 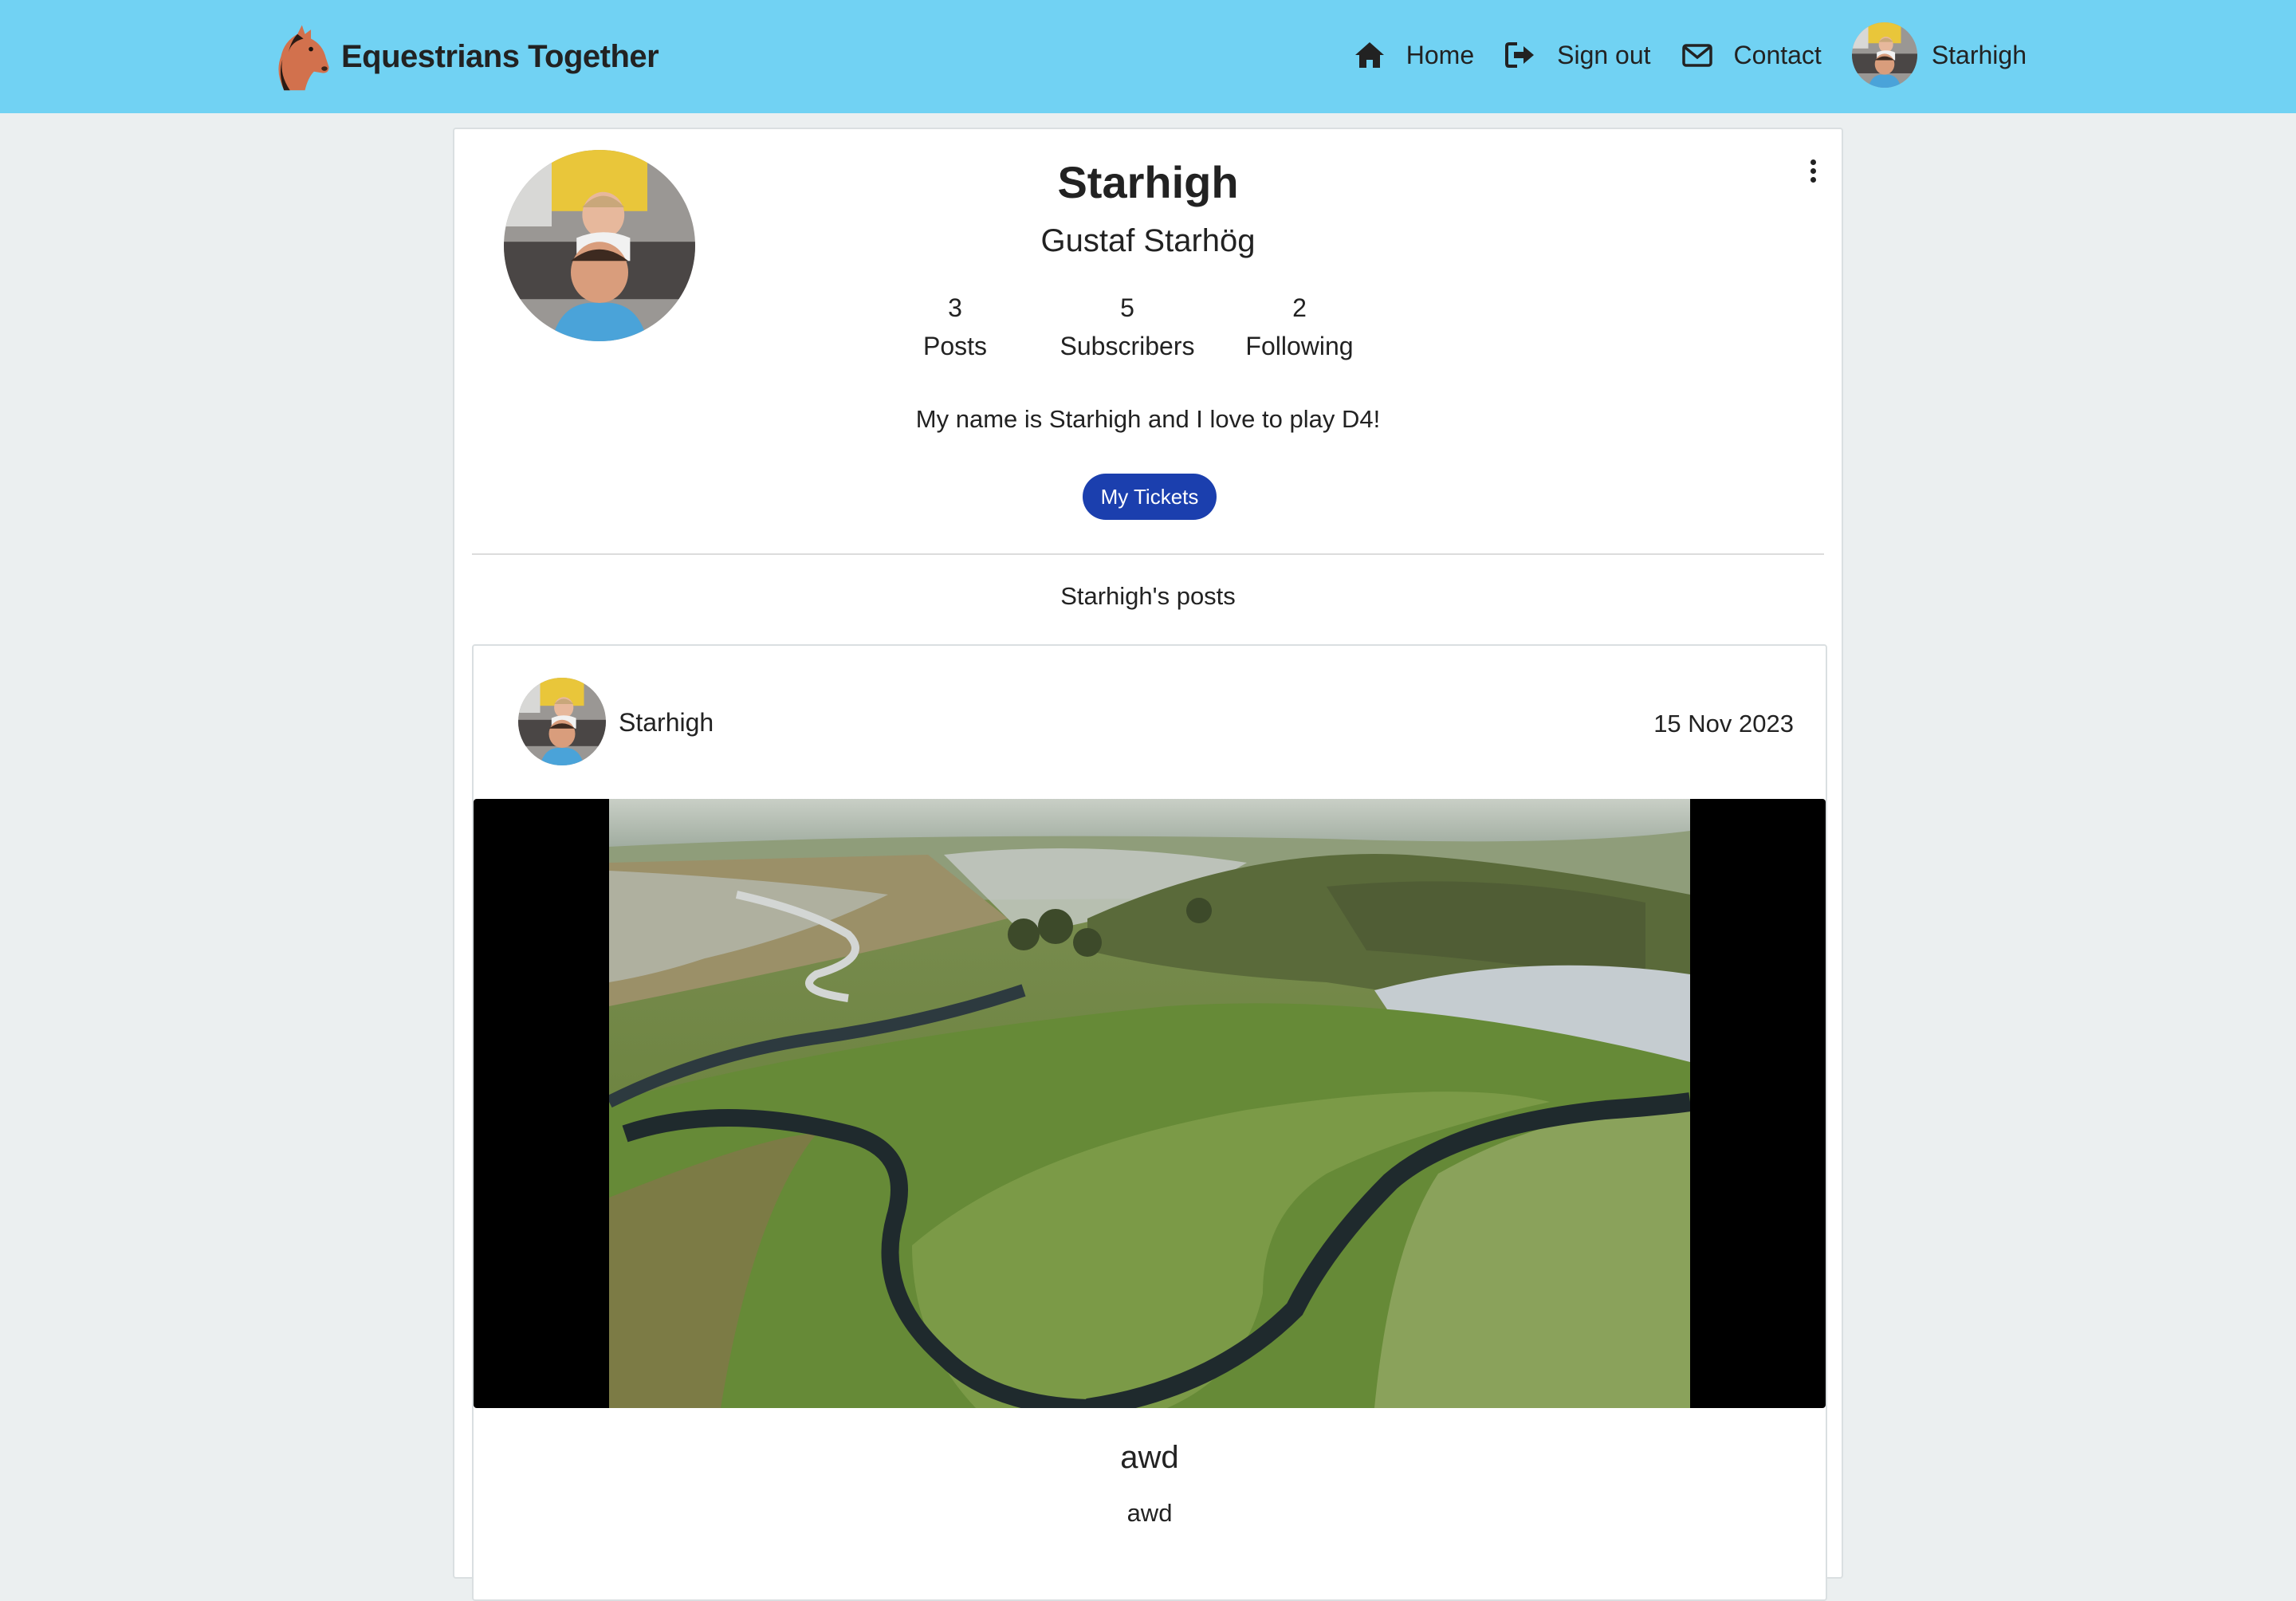 What do you see at coordinates (1884, 55) in the screenshot?
I see `user-avatar` at bounding box center [1884, 55].